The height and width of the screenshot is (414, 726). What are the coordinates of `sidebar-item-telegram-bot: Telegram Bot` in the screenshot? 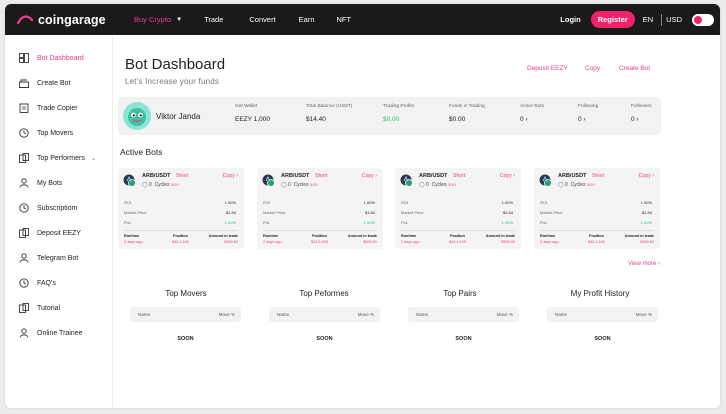 It's located at (48, 258).